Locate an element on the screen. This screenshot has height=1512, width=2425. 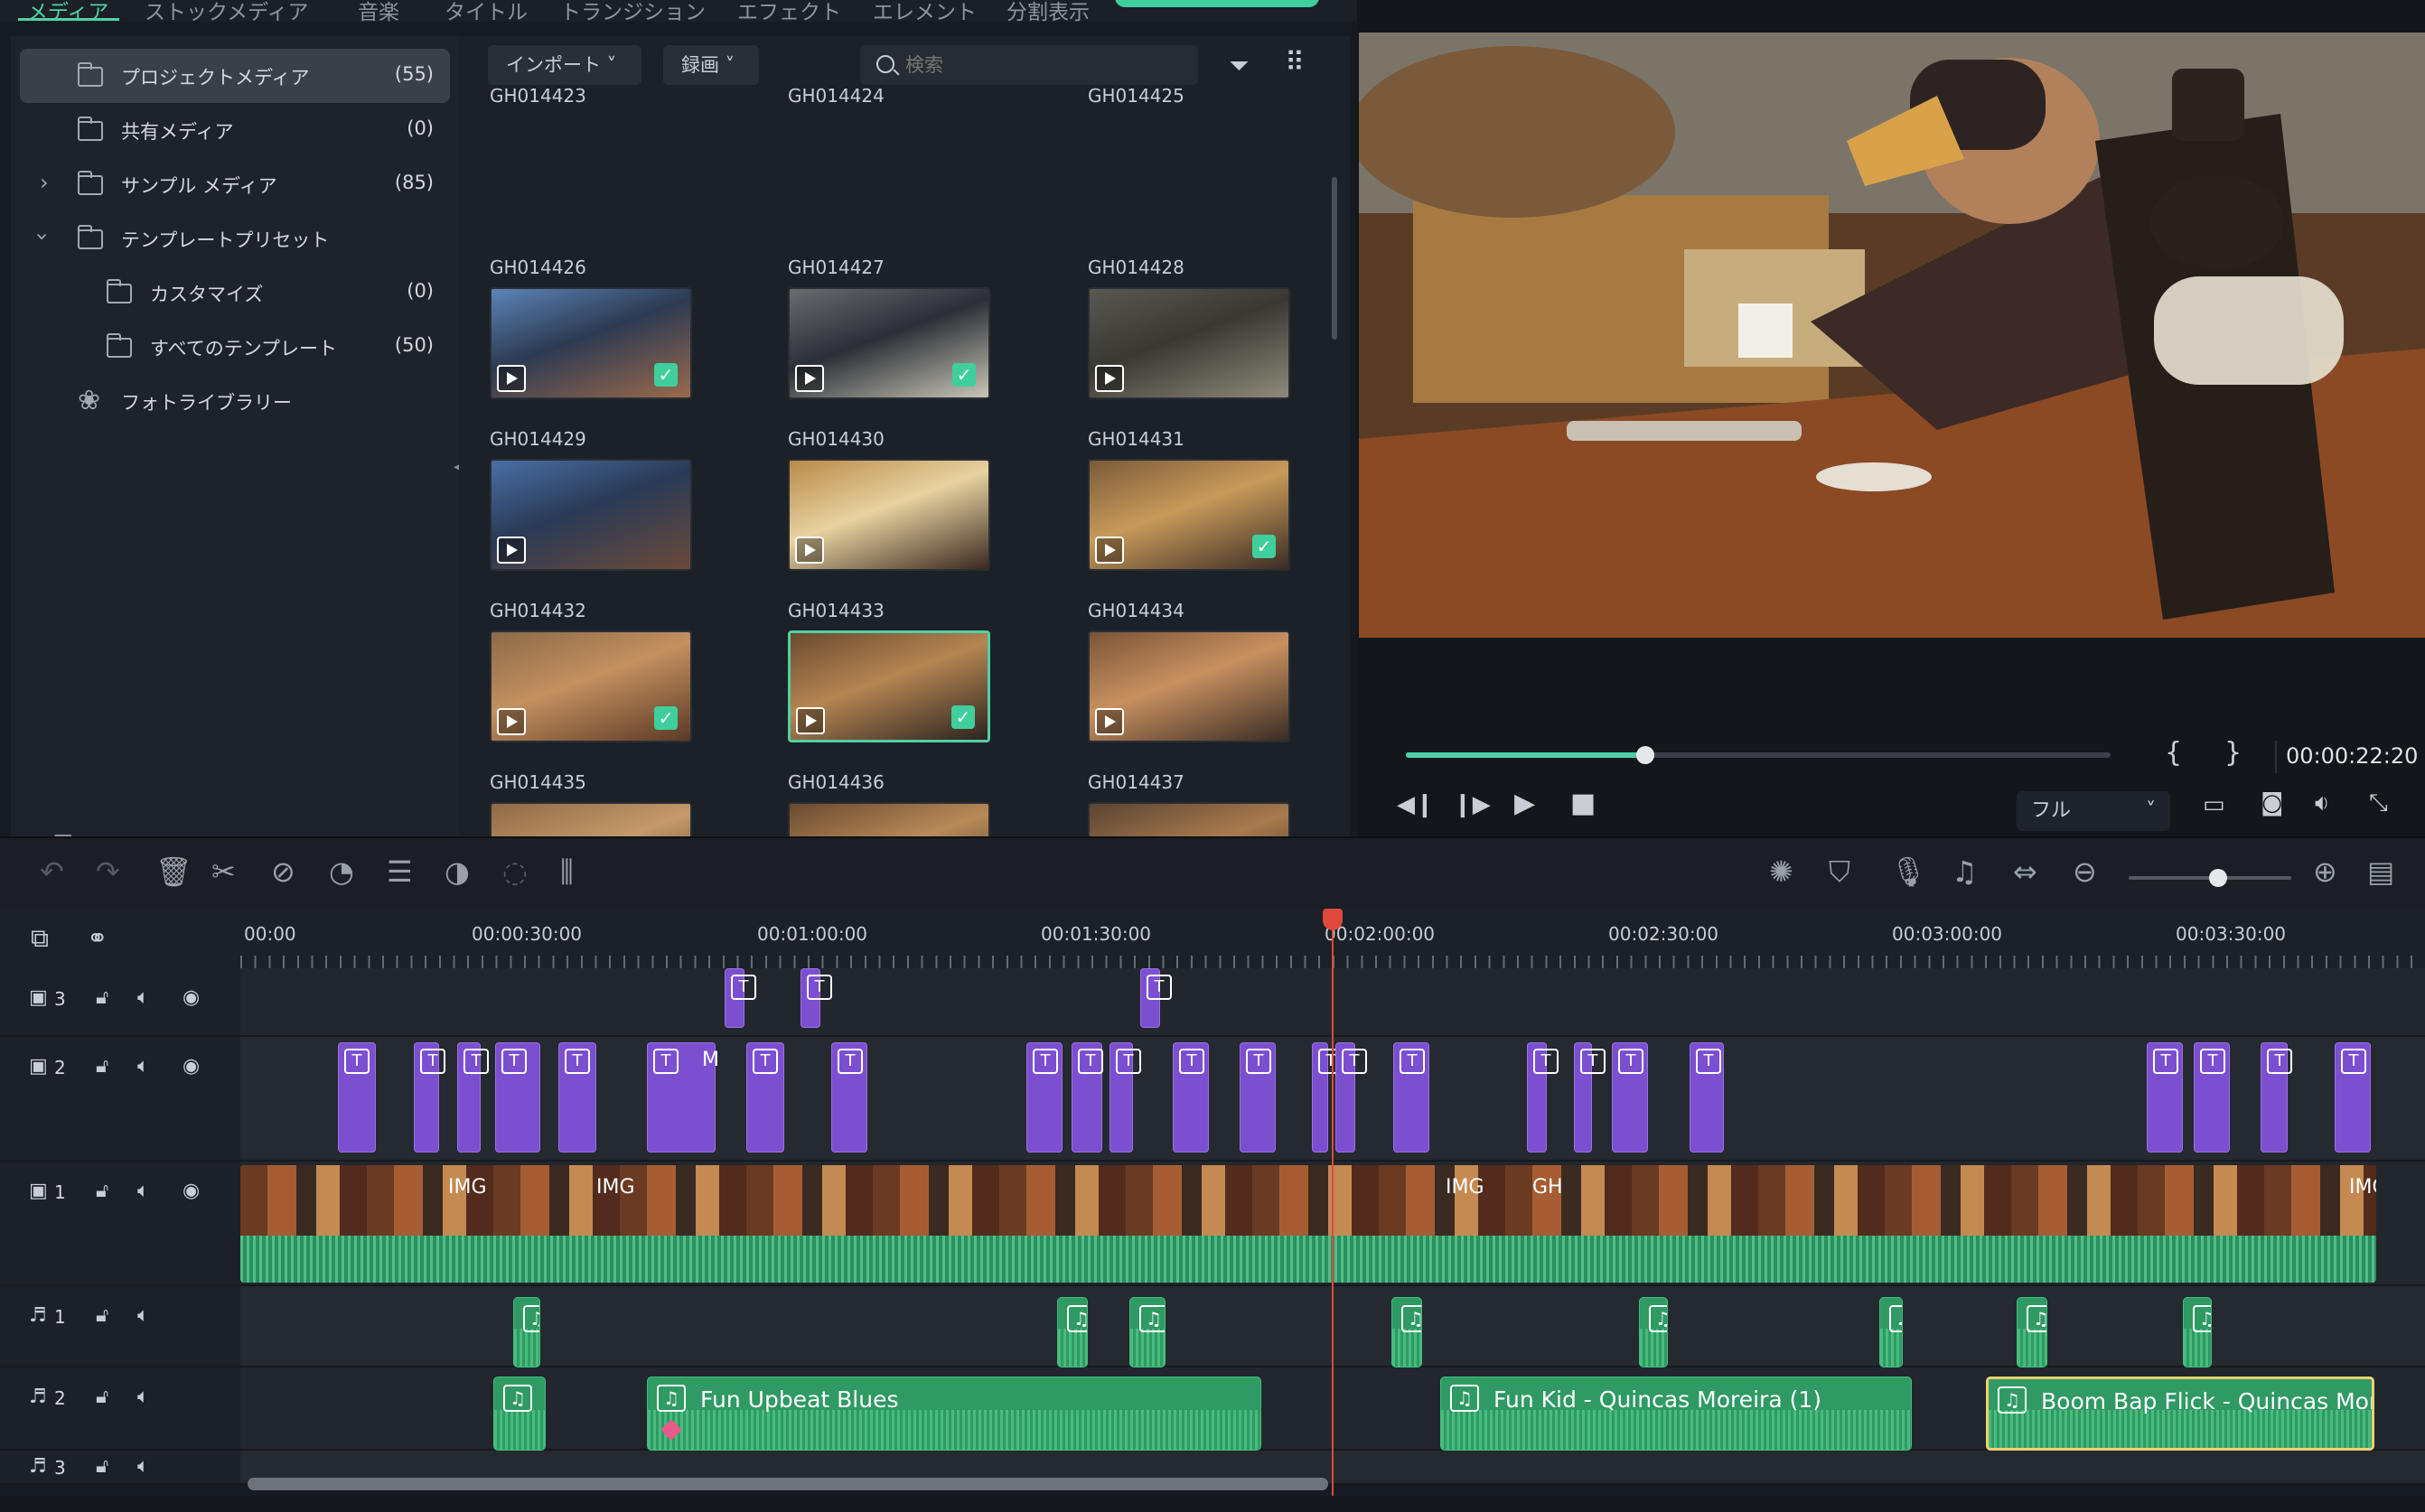
audio-mixer-icon: ♫ is located at coordinates (1965, 871).